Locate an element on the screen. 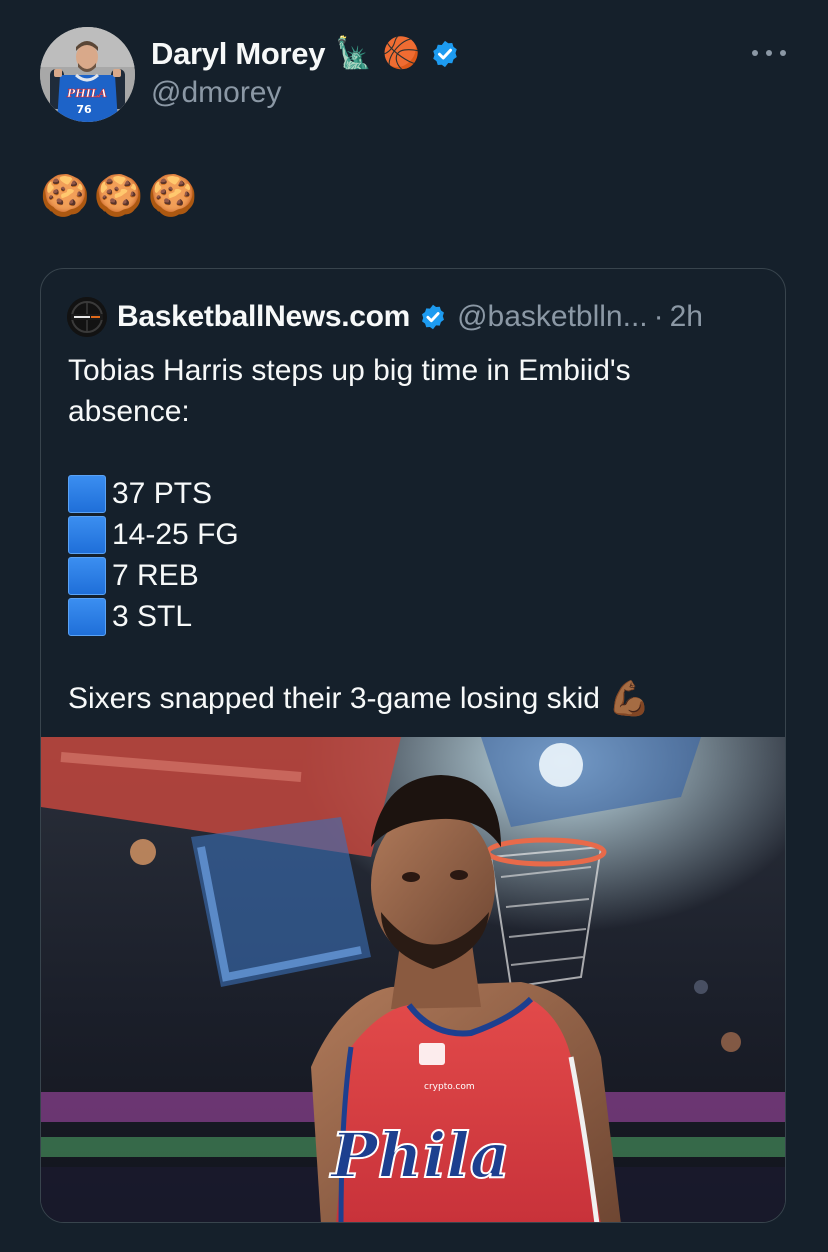  statue-of-liberty-icon: 🗽 is located at coordinates (354, 53).